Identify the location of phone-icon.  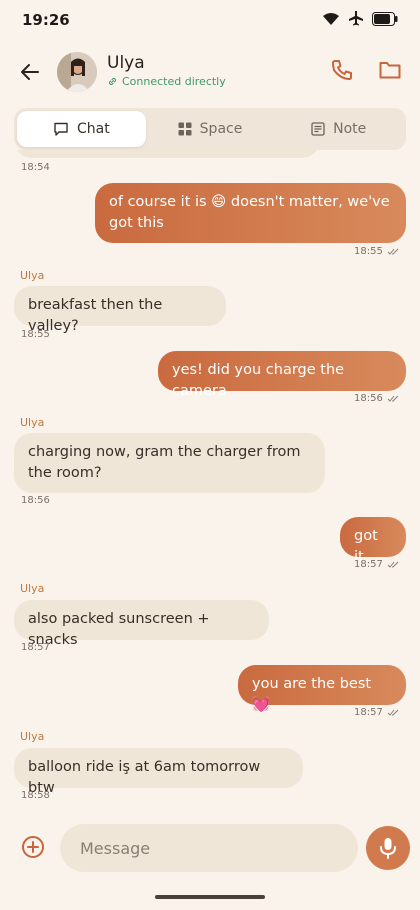
(342, 70).